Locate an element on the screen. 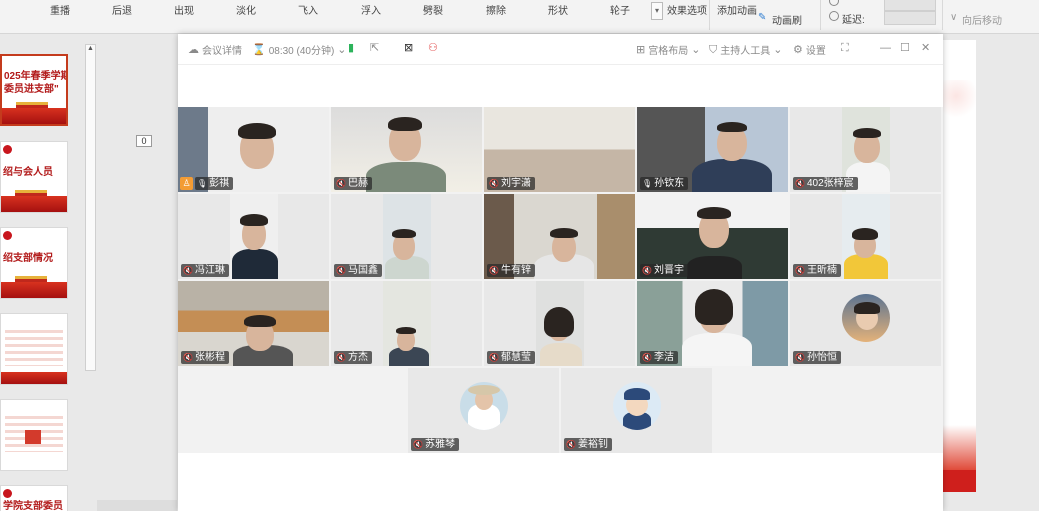  ribbon-fade: 淡化 is located at coordinates (246, 9).